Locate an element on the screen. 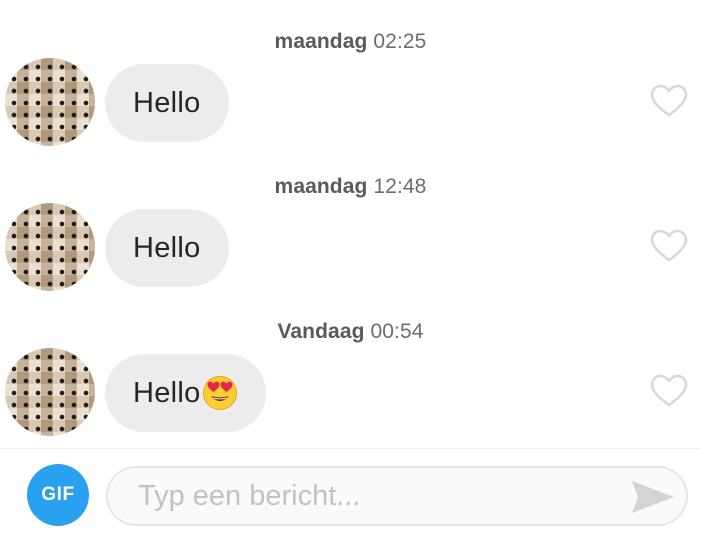 This screenshot has width=701, height=543. message-timestamp: maandag 12:48 is located at coordinates (350, 187).